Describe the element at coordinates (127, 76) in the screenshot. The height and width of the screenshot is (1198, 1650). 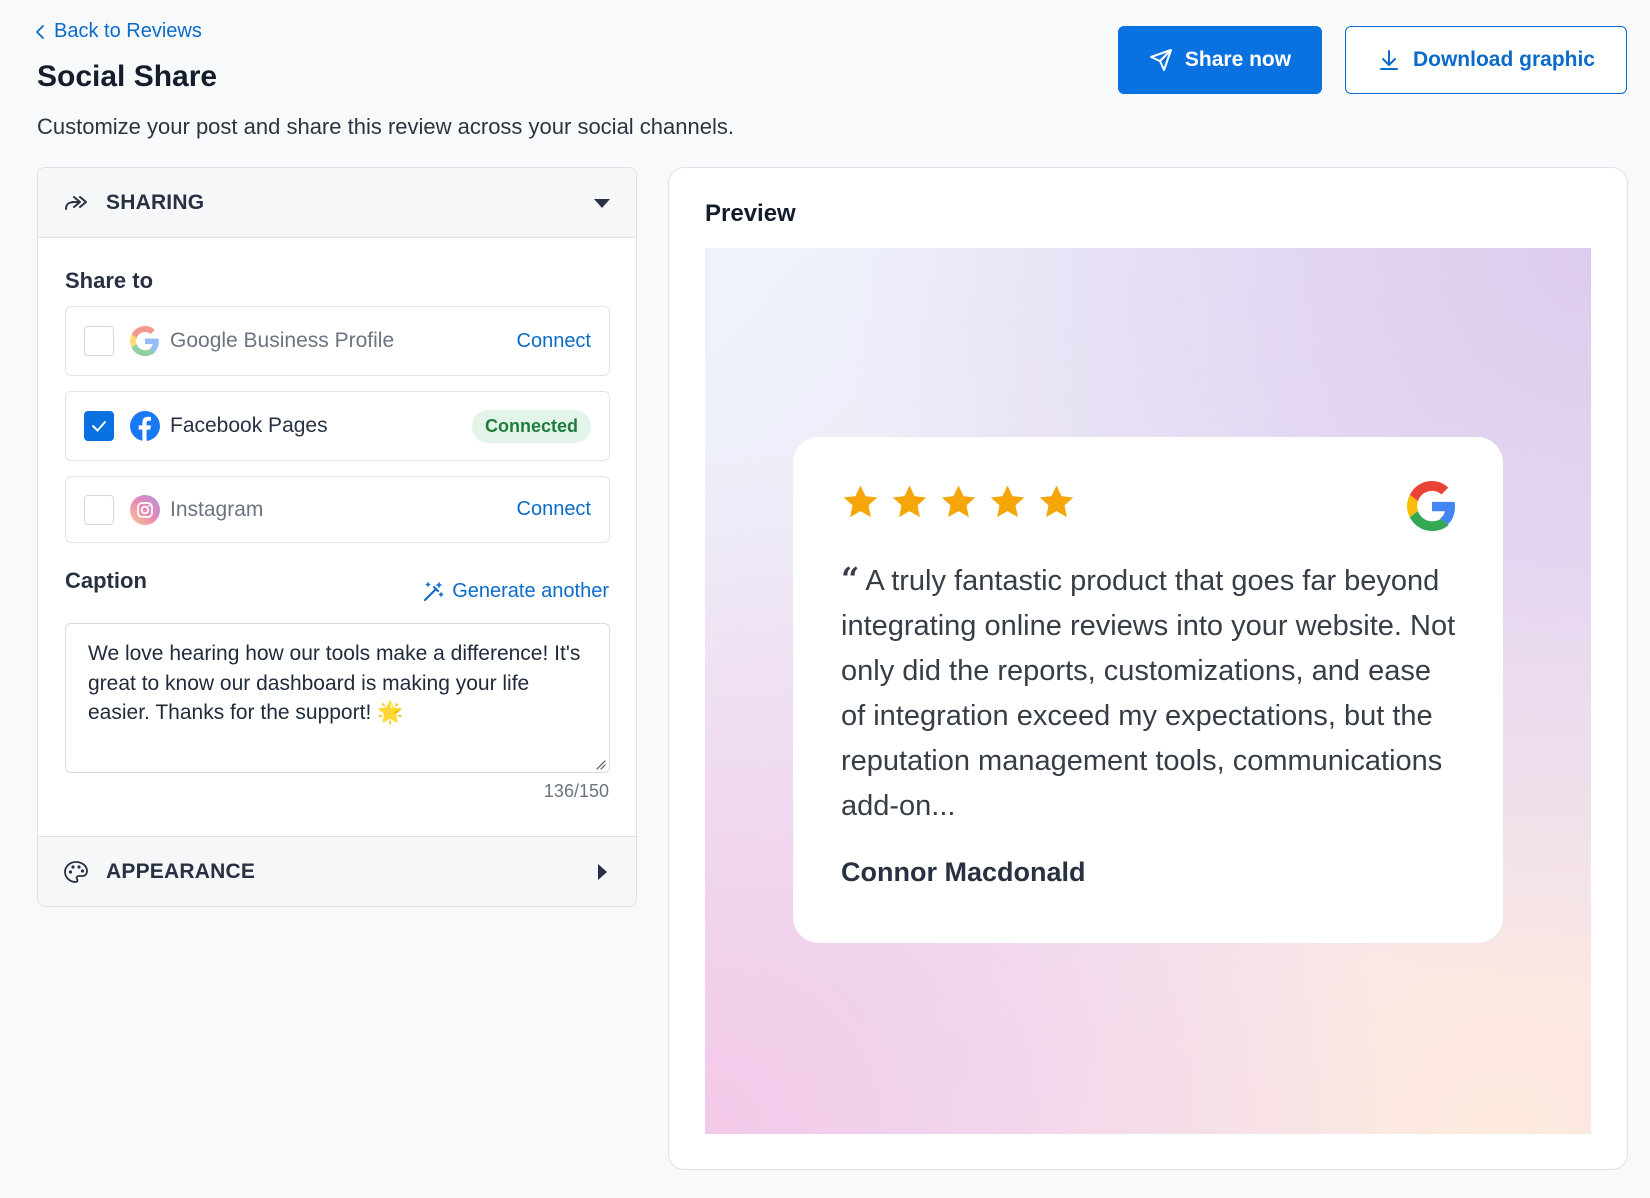
I see `page-title: Social Share` at that location.